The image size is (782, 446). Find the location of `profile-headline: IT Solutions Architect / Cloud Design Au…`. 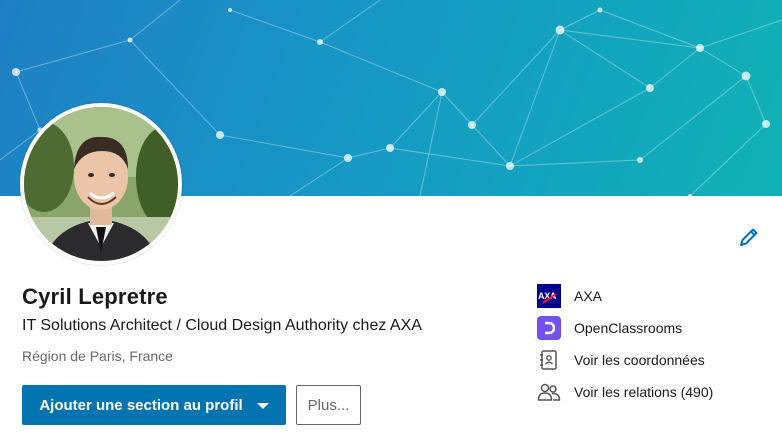

profile-headline: IT Solutions Architect / Cloud Design Au… is located at coordinates (222, 325).